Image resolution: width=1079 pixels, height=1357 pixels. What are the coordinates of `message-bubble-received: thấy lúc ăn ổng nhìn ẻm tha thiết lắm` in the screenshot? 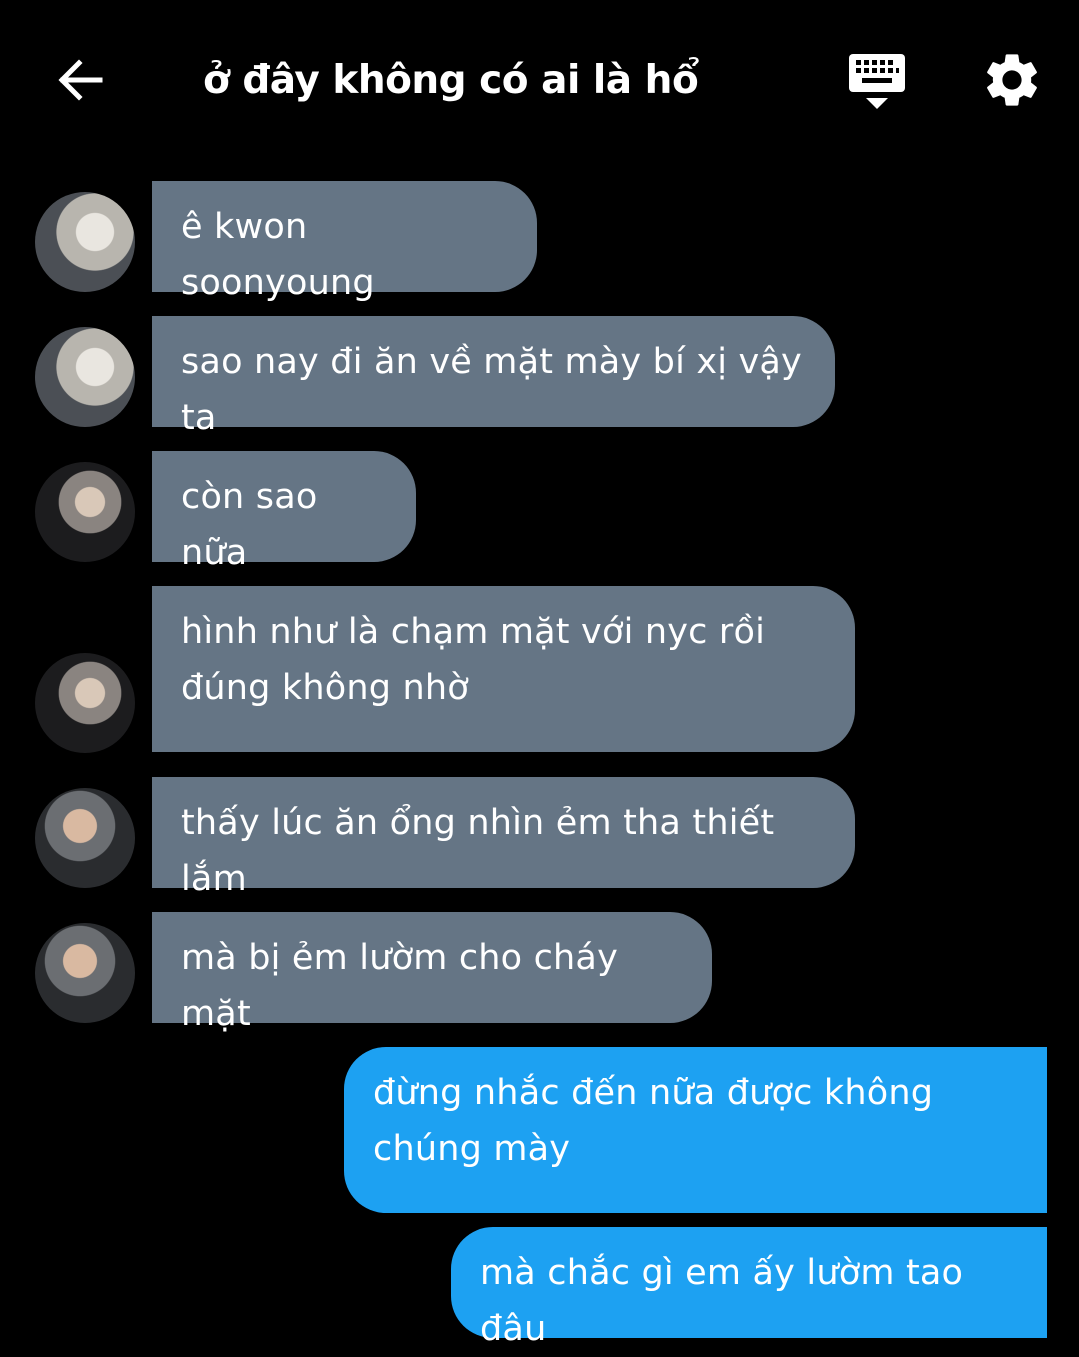 It's located at (503, 838).